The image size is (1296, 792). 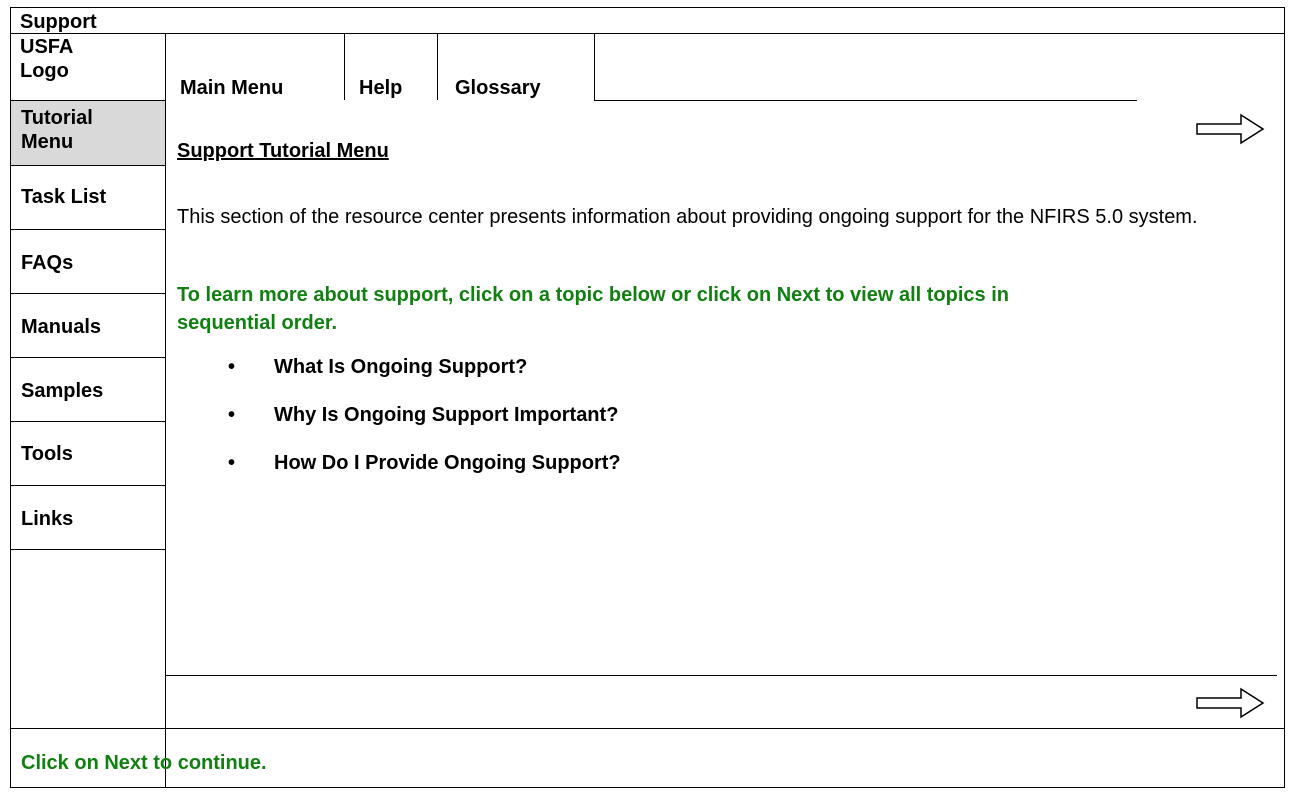 What do you see at coordinates (144, 763) in the screenshot?
I see `footer-message: Click on Next to continue.` at bounding box center [144, 763].